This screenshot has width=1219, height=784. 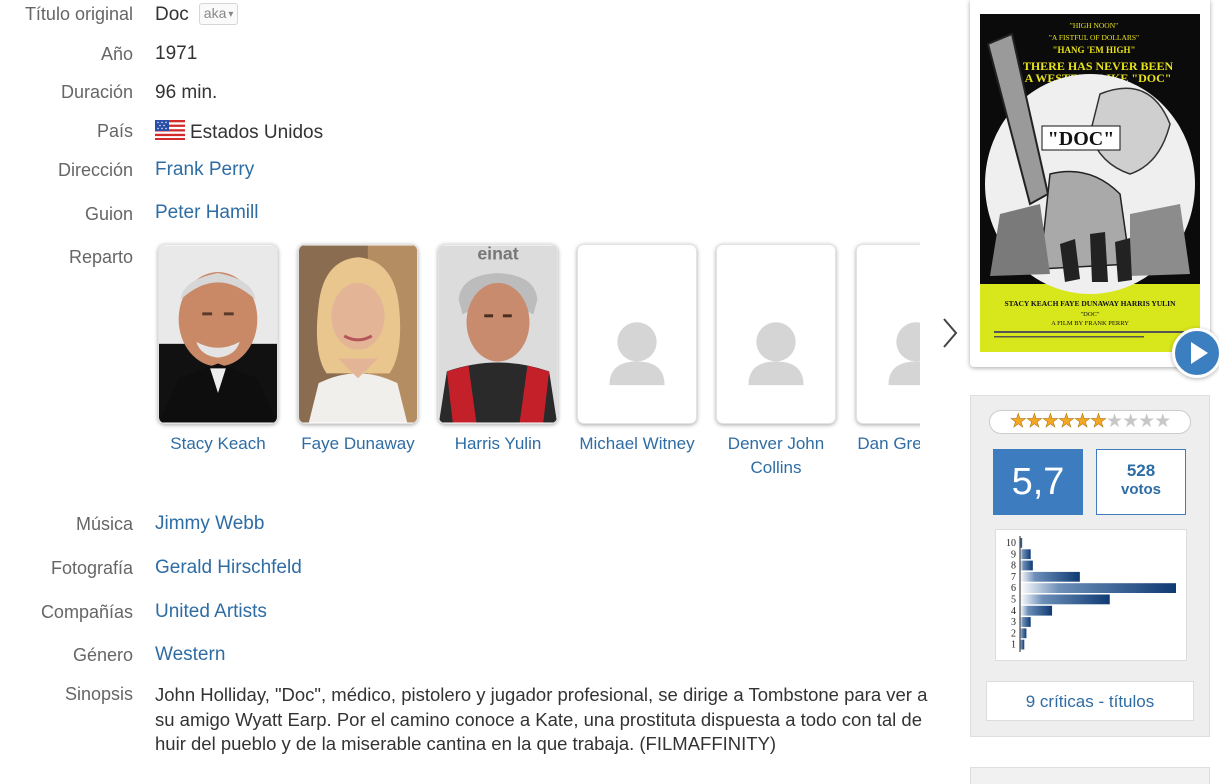 I want to click on cast-member-name: Faye Dunaway, so click(x=358, y=444).